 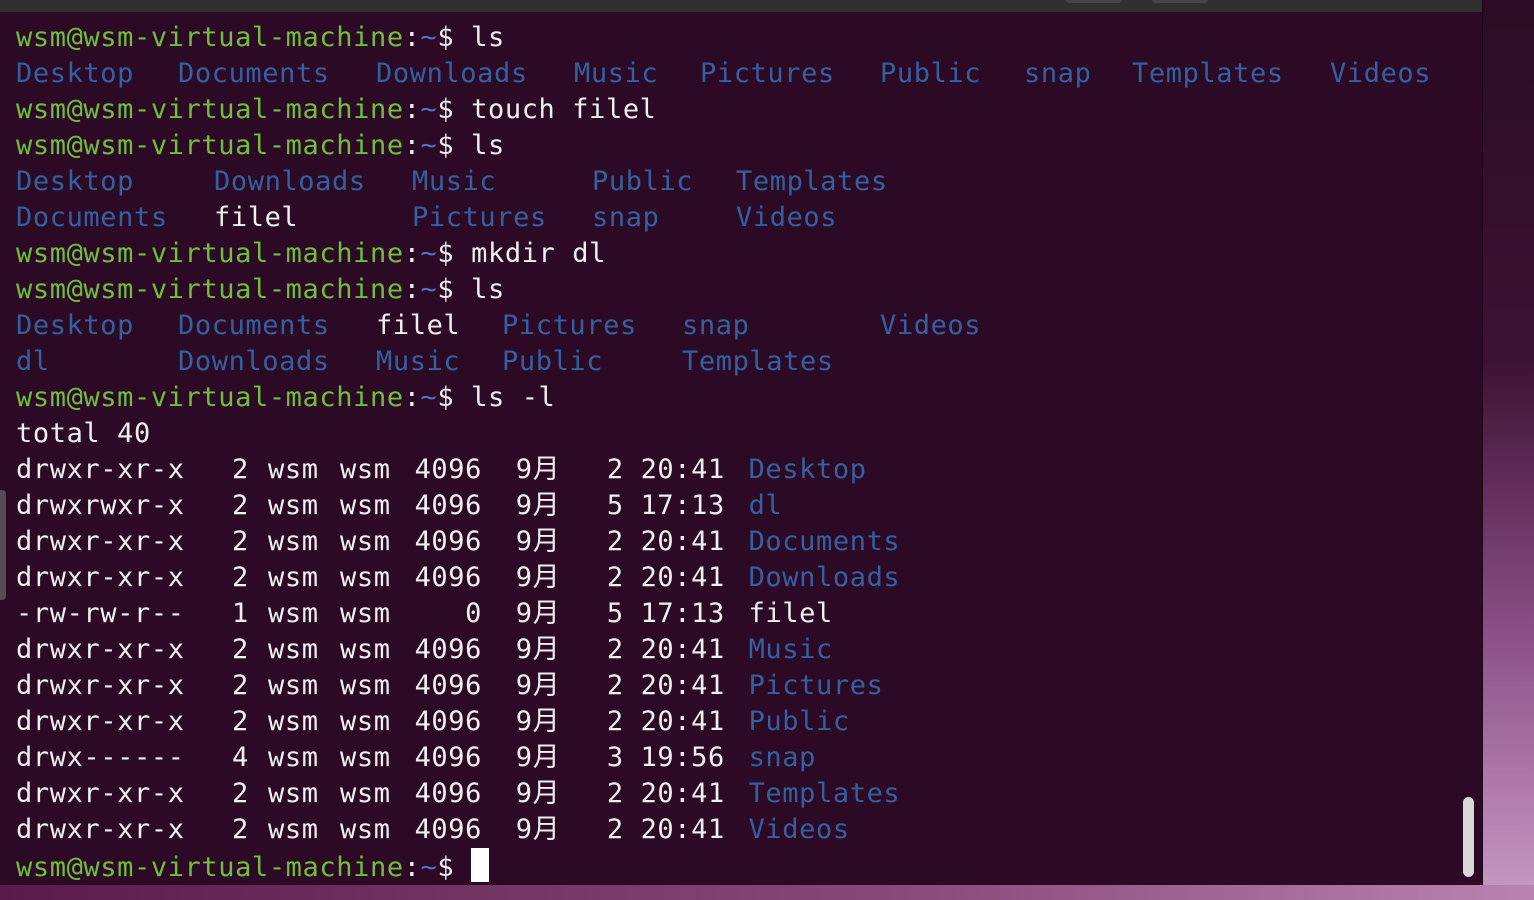 What do you see at coordinates (569, 325) in the screenshot?
I see `directory-name: Pictures` at bounding box center [569, 325].